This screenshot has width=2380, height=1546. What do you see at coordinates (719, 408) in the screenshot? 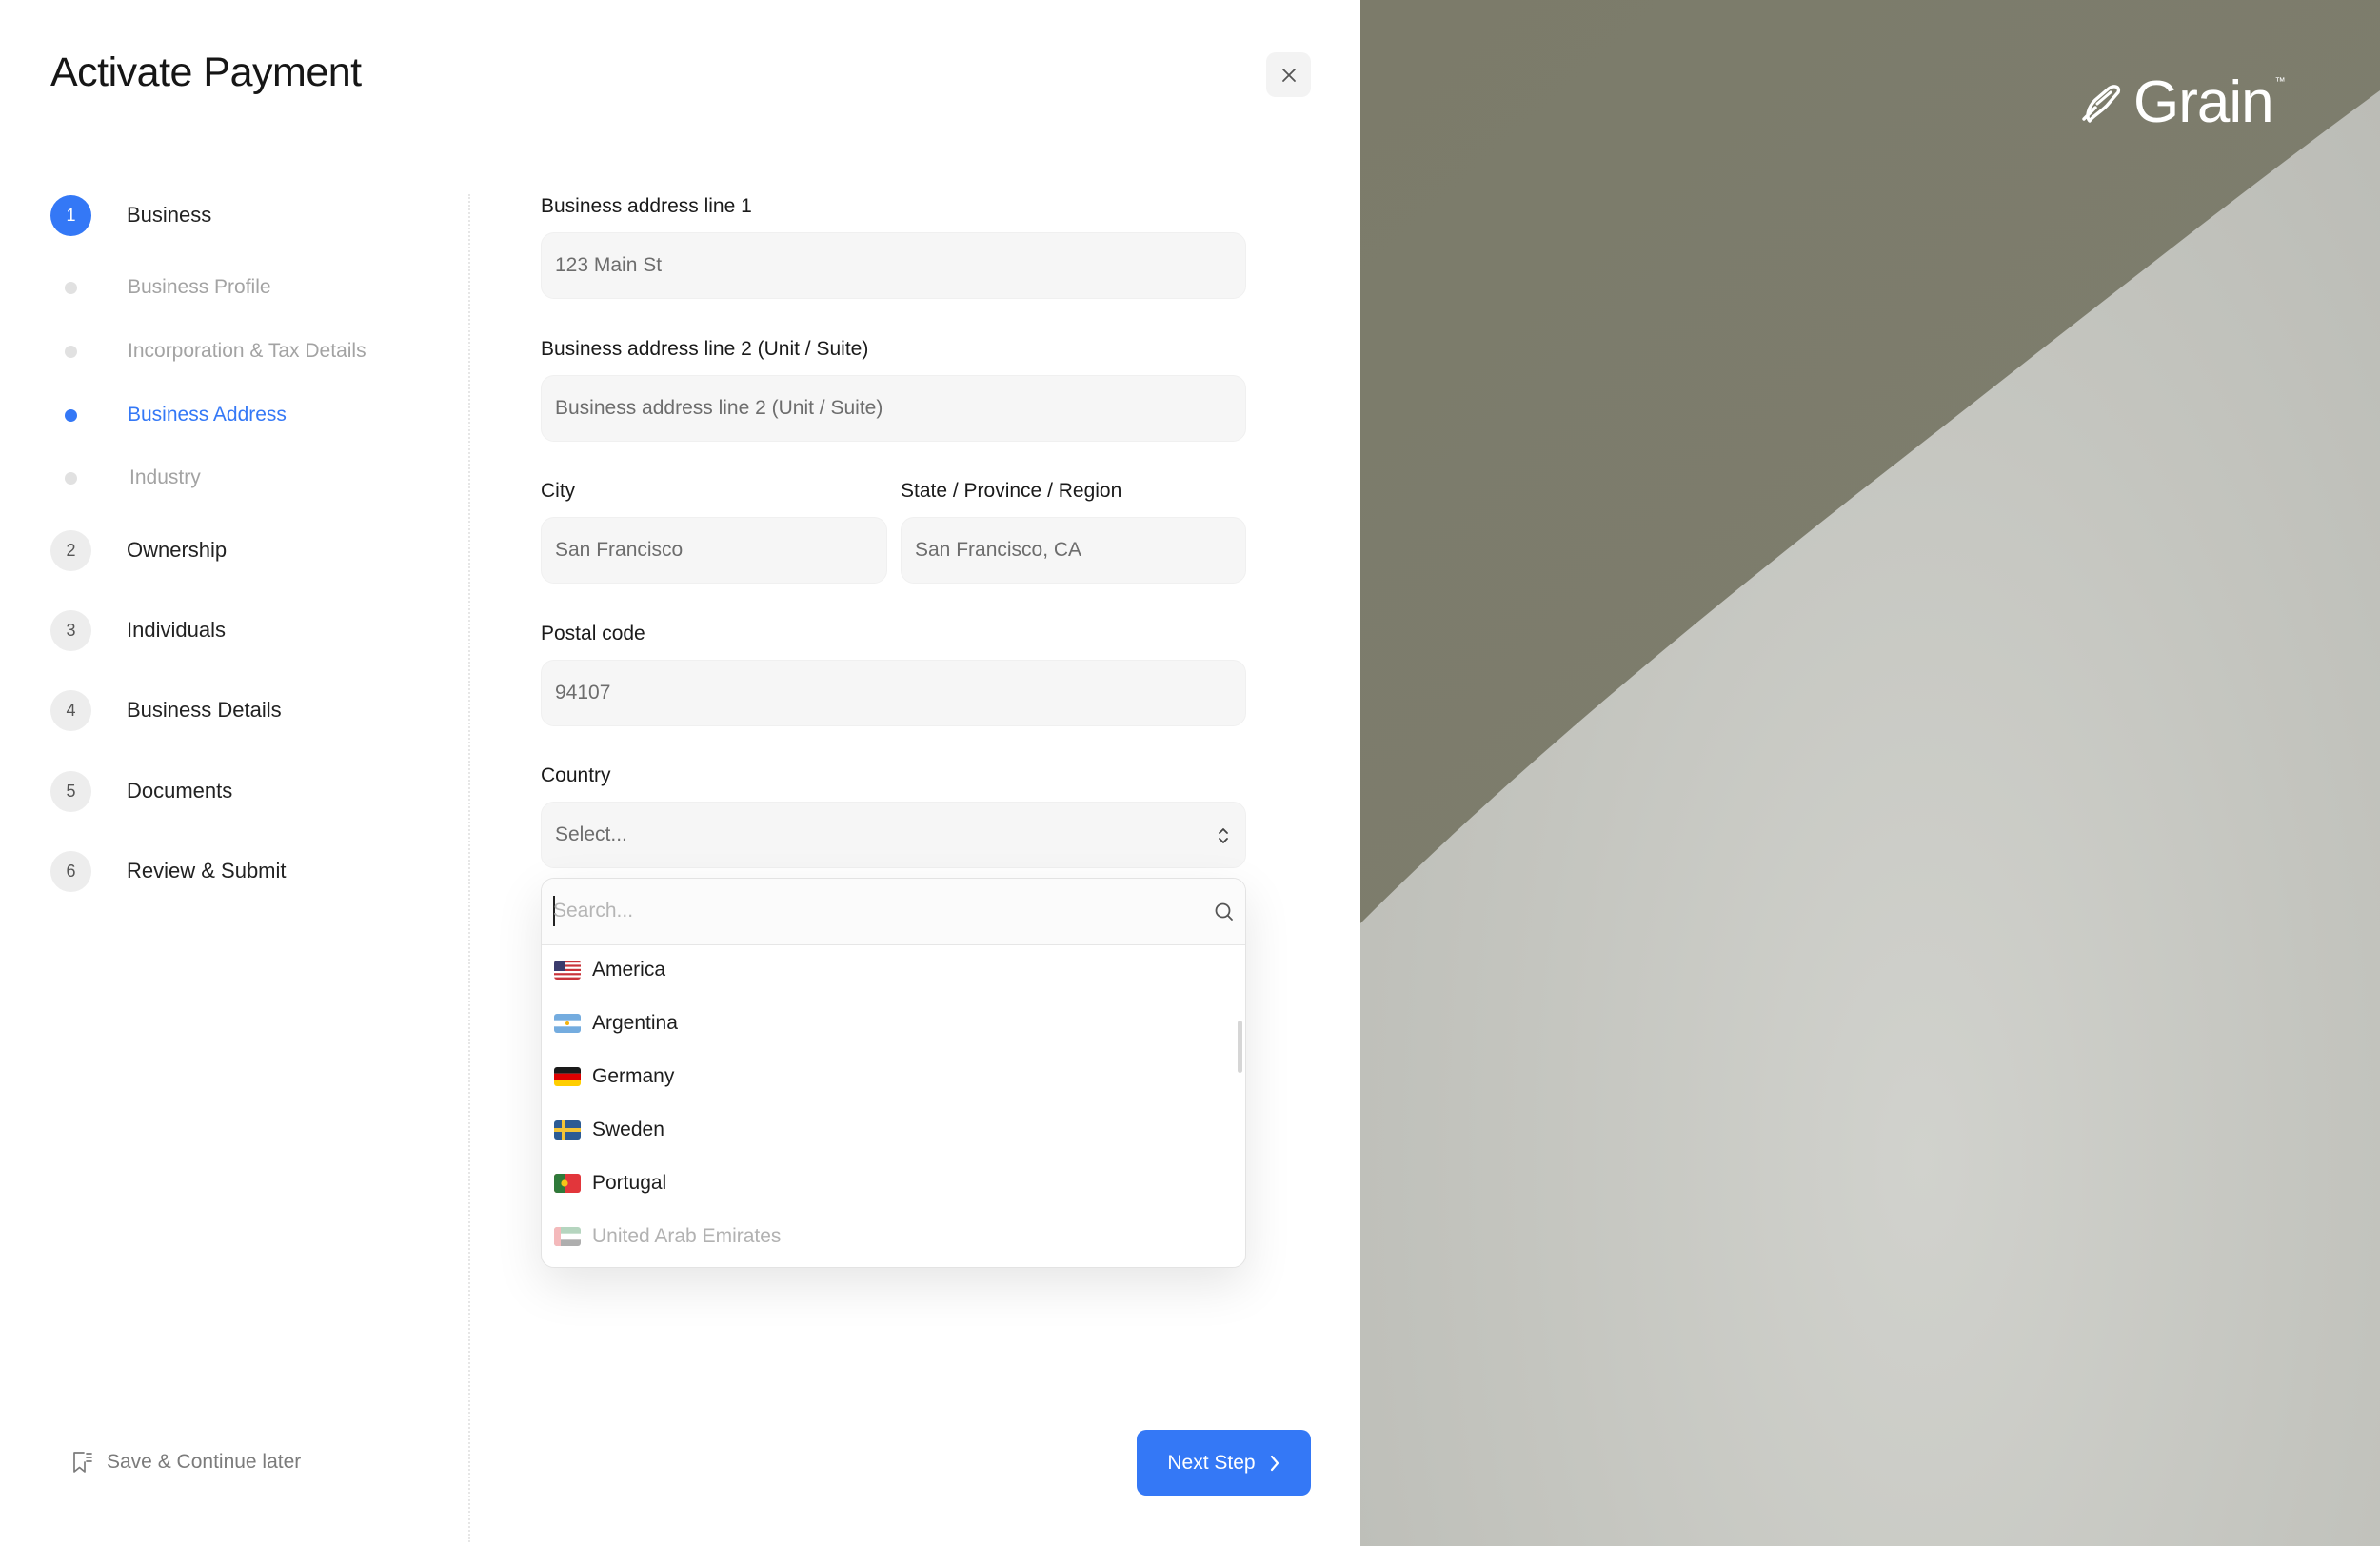
I see `address2-placeholder: Business address line 2 (Unit / Suite)` at bounding box center [719, 408].